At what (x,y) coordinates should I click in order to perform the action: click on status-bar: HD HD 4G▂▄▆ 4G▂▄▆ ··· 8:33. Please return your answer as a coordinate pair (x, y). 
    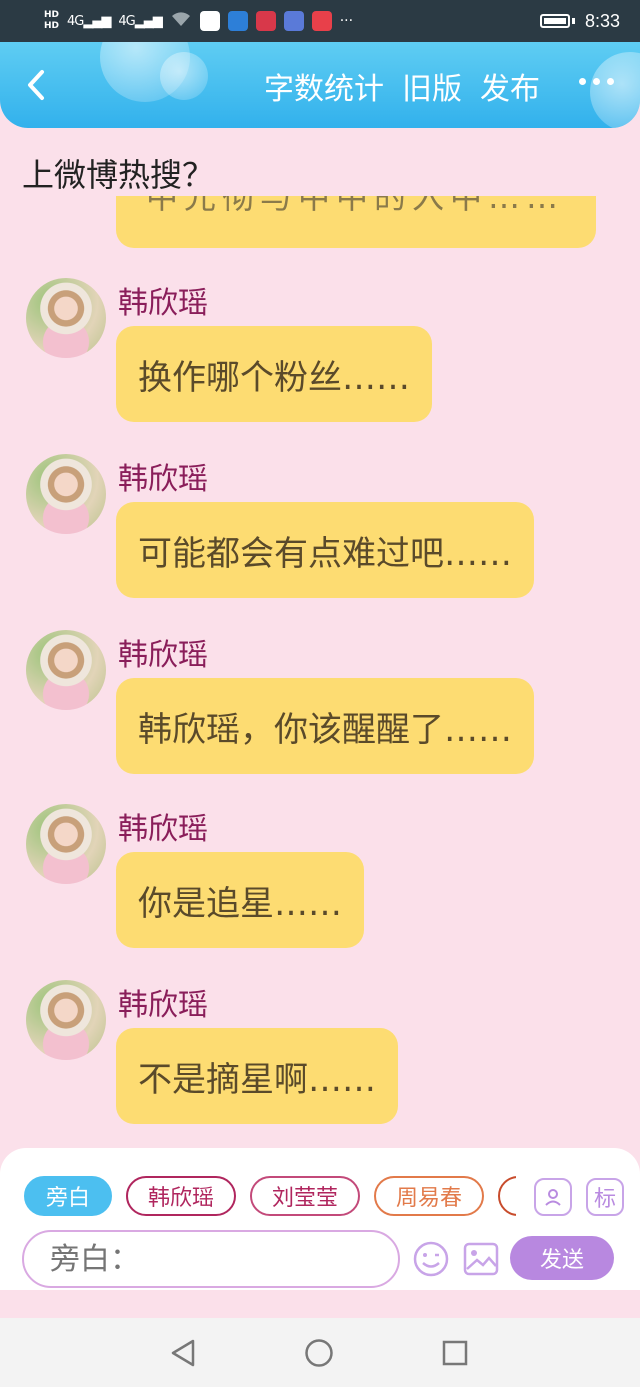
    Looking at the image, I should click on (320, 21).